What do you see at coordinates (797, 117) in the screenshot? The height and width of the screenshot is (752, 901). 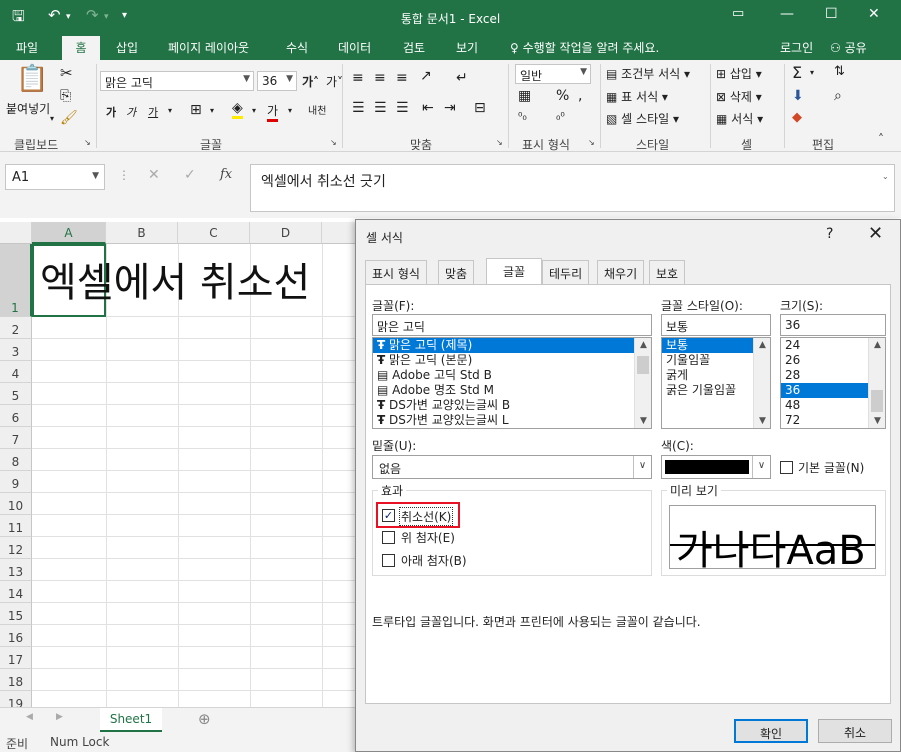 I see `clear-icon: ◆` at bounding box center [797, 117].